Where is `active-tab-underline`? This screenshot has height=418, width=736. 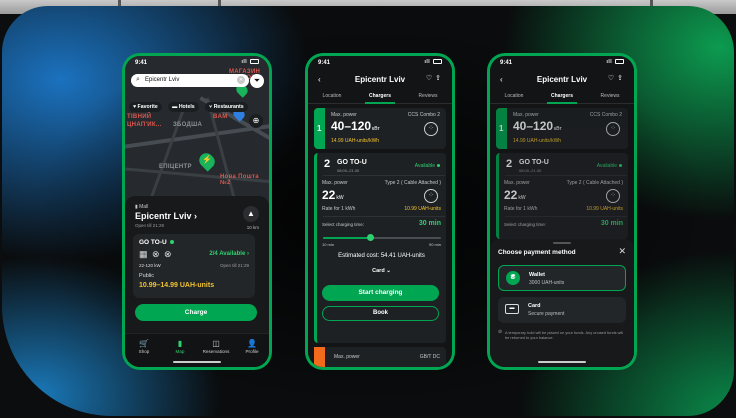
active-tab-underline is located at coordinates (562, 103).